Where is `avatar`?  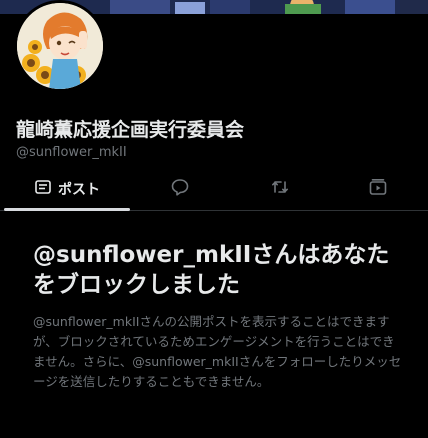
avatar is located at coordinates (60, 46).